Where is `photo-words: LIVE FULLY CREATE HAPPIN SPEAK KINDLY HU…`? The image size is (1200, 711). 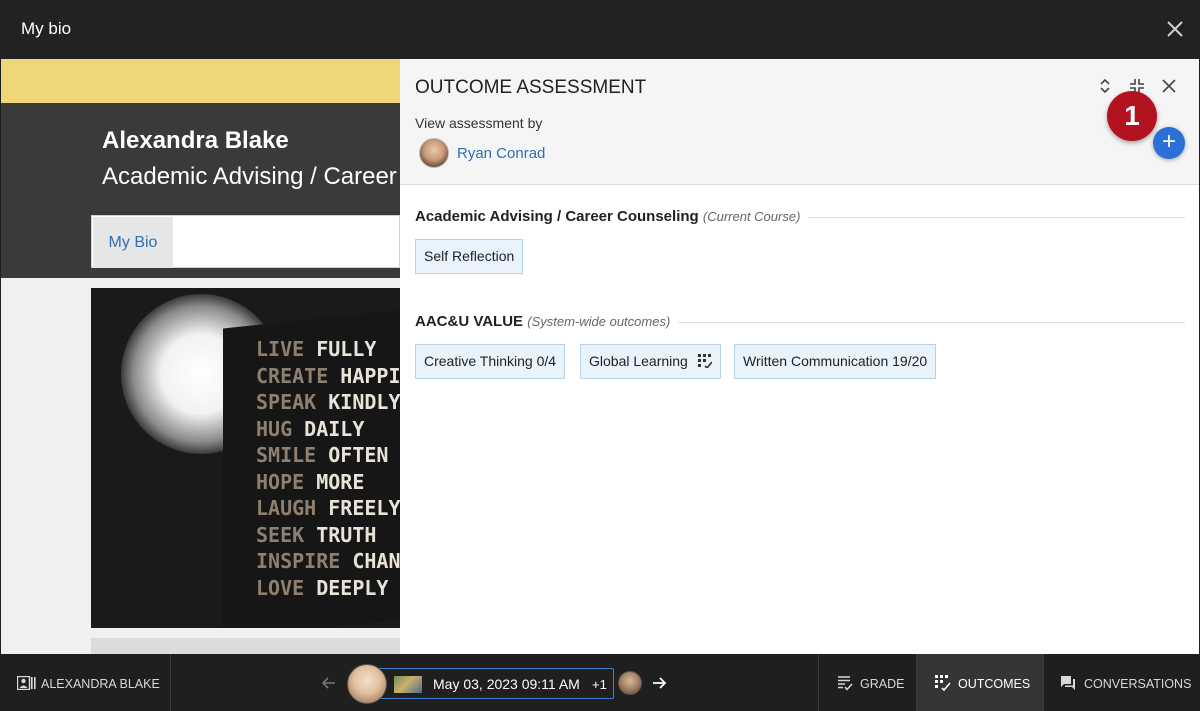 photo-words: LIVE FULLY CREATE HAPPIN SPEAK KINDLY HU… is located at coordinates (328, 468).